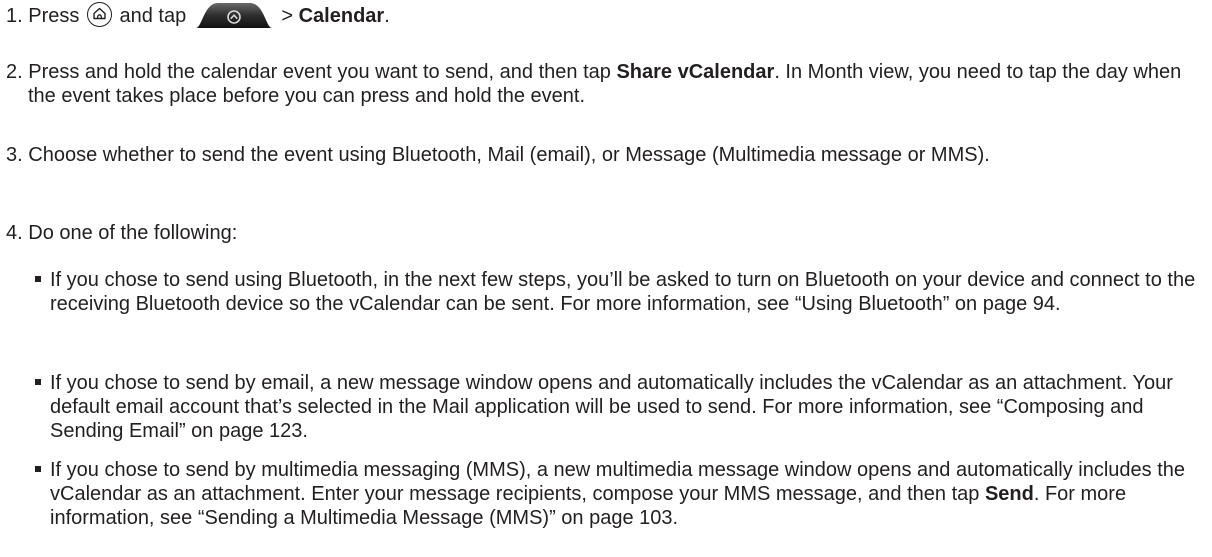 This screenshot has height=557, width=1212. I want to click on step-end: ., so click(387, 16).